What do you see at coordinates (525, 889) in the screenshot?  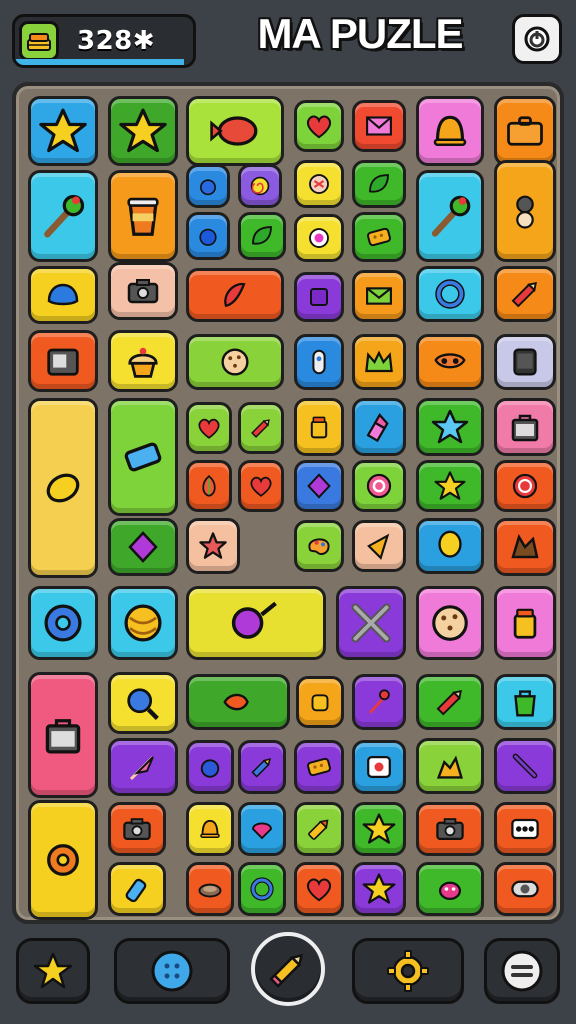 I see `tile-tape` at bounding box center [525, 889].